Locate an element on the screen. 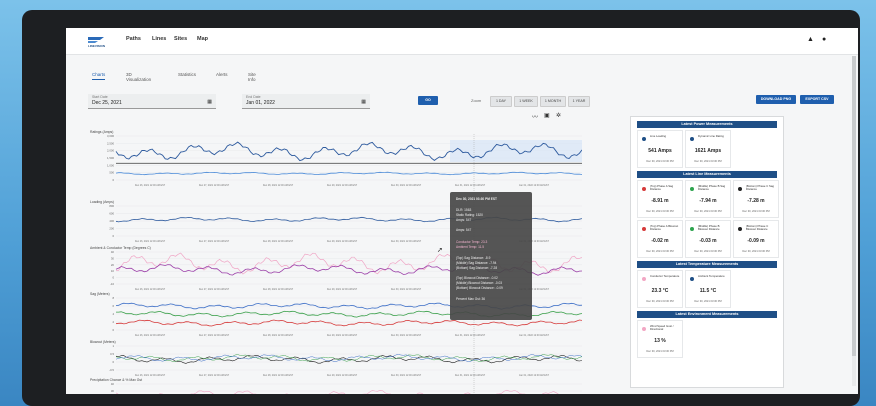  tooltip-time: Dec 30, 2021 03:30 PM EST is located at coordinates (476, 199).